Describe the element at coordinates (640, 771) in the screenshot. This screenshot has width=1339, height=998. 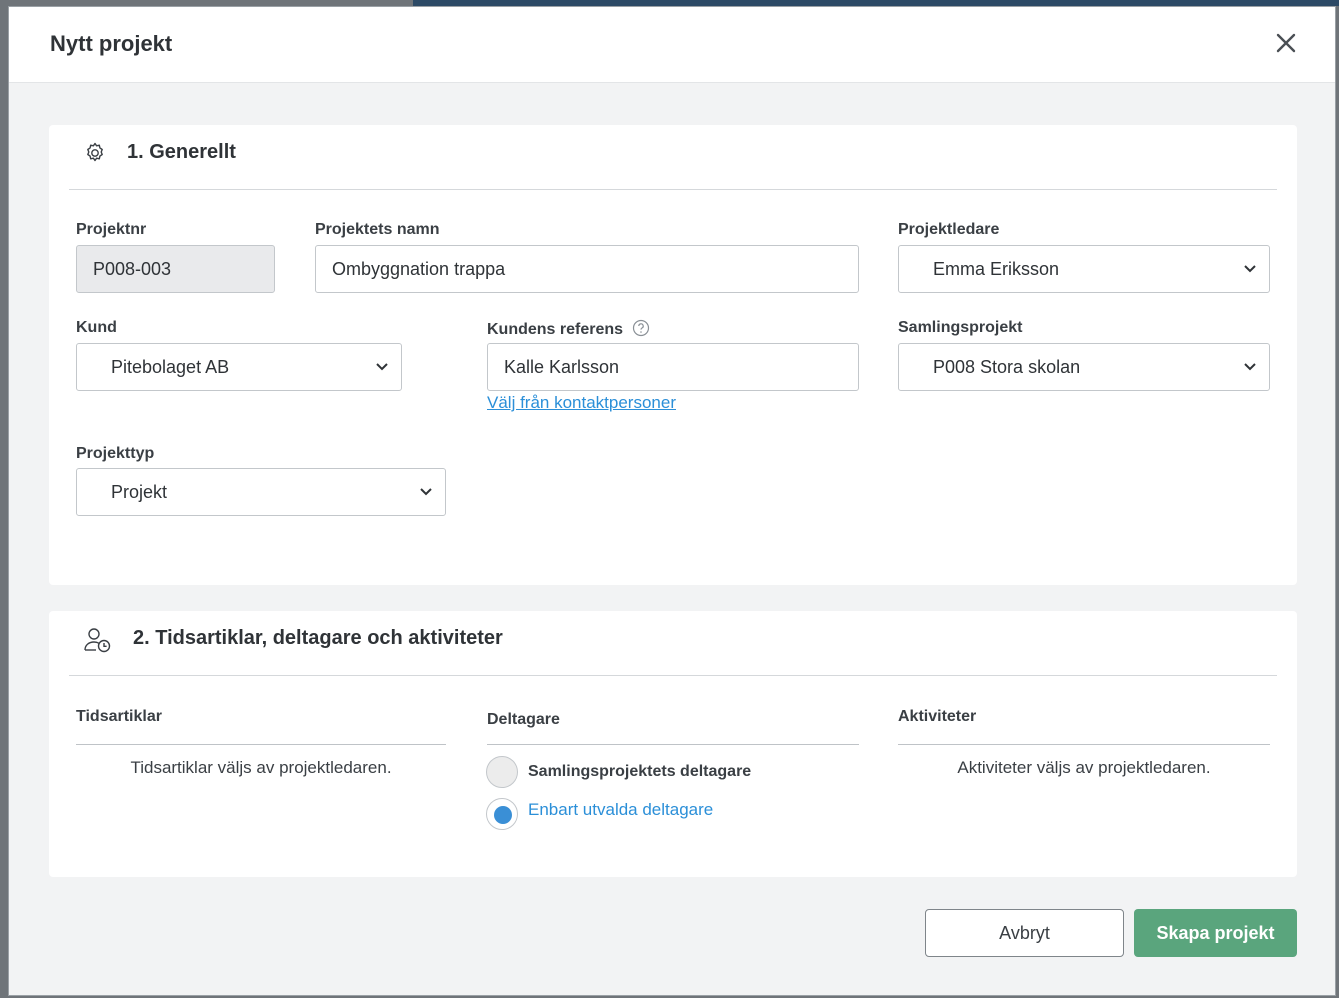
I see `radio-label: Samlingsprojektets deltagare` at that location.